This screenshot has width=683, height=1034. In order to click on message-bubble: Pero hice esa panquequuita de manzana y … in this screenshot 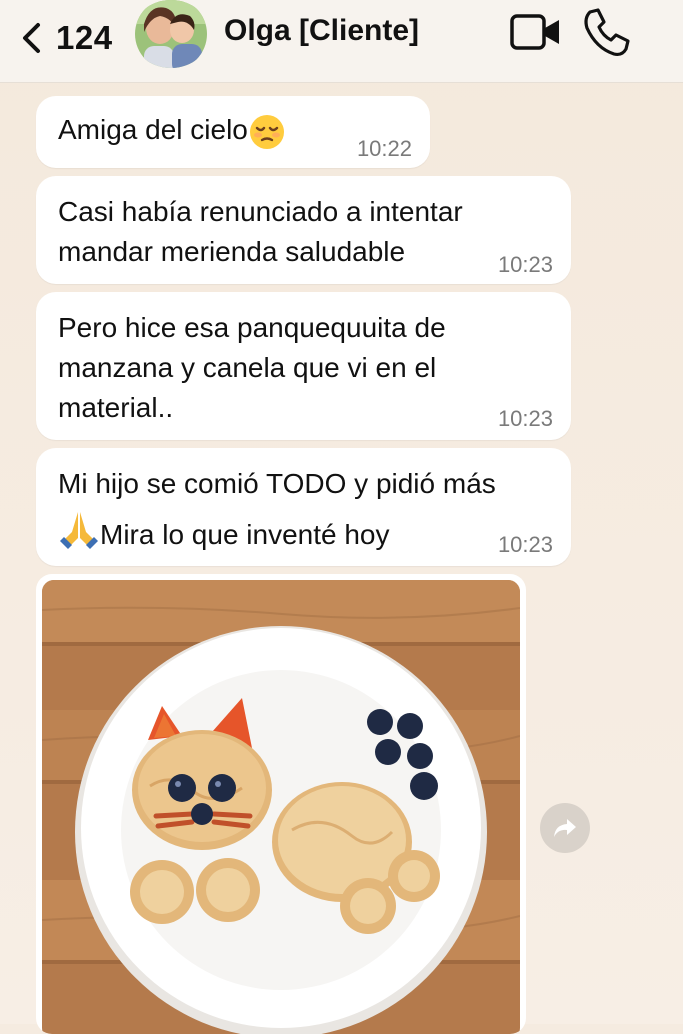, I will do `click(303, 366)`.